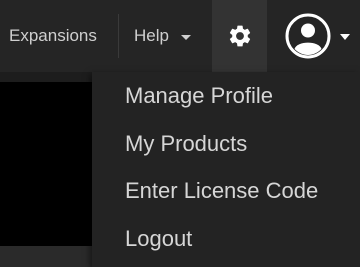  What do you see at coordinates (46, 256) in the screenshot?
I see `content-footer-strip` at bounding box center [46, 256].